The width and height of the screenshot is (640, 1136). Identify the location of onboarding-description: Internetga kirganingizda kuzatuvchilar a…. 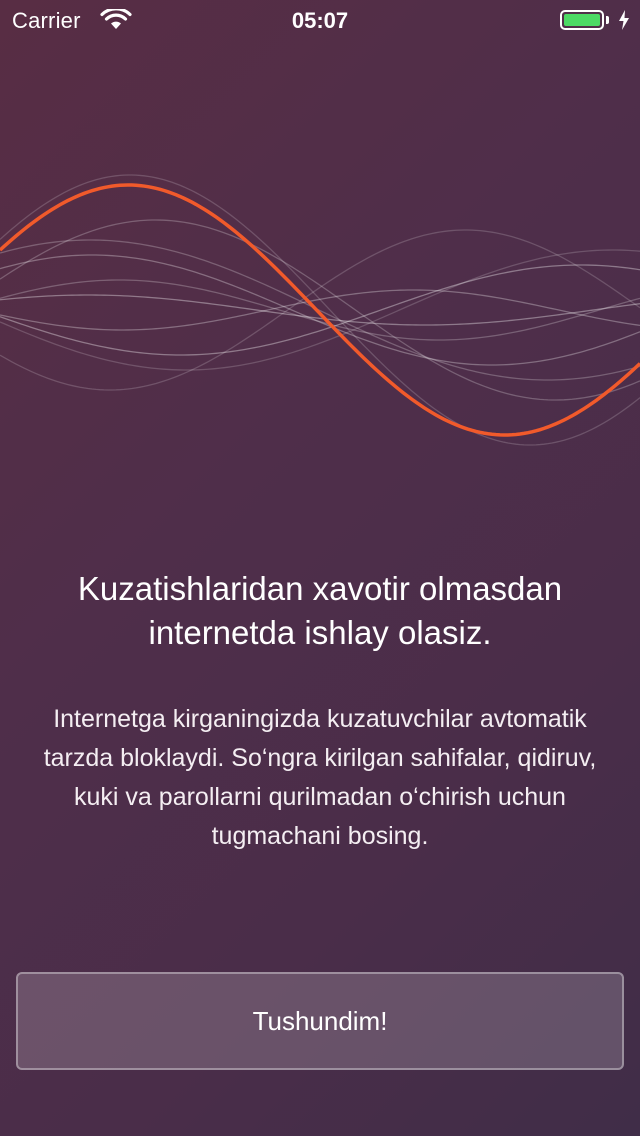
(320, 777).